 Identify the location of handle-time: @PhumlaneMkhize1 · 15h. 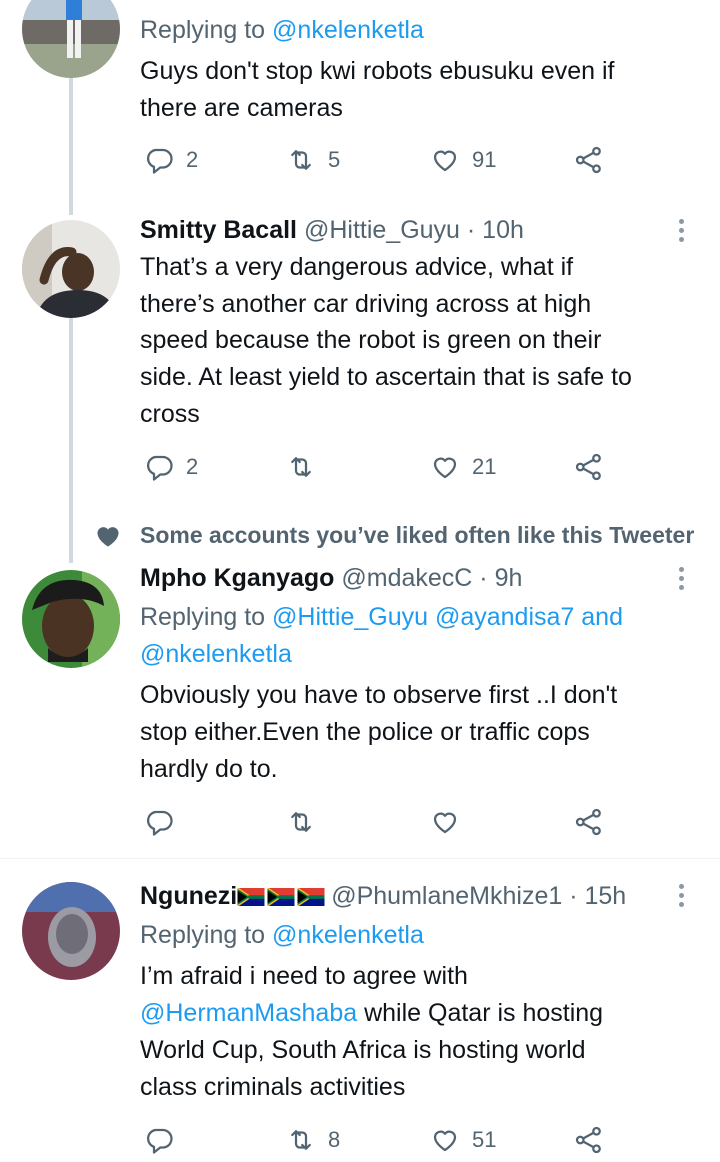
(479, 896).